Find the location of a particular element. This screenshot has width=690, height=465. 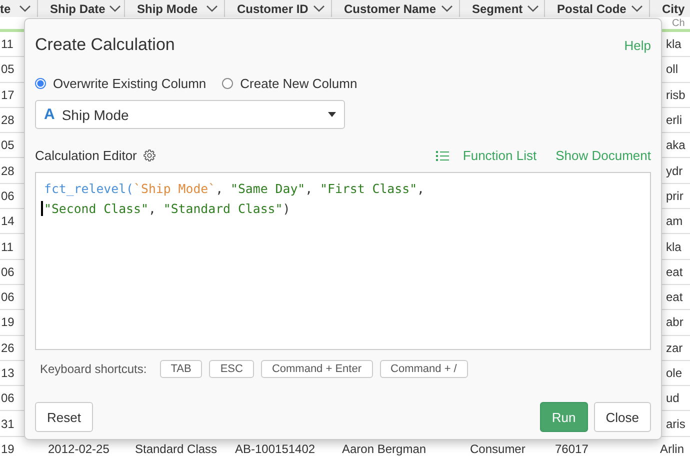

table-cell: am is located at coordinates (674, 221).